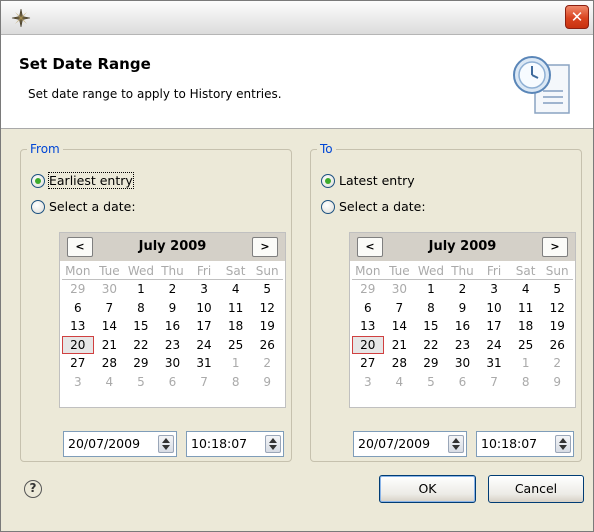 The width and height of the screenshot is (594, 532). What do you see at coordinates (38, 180) in the screenshot?
I see `from-earliest-radio` at bounding box center [38, 180].